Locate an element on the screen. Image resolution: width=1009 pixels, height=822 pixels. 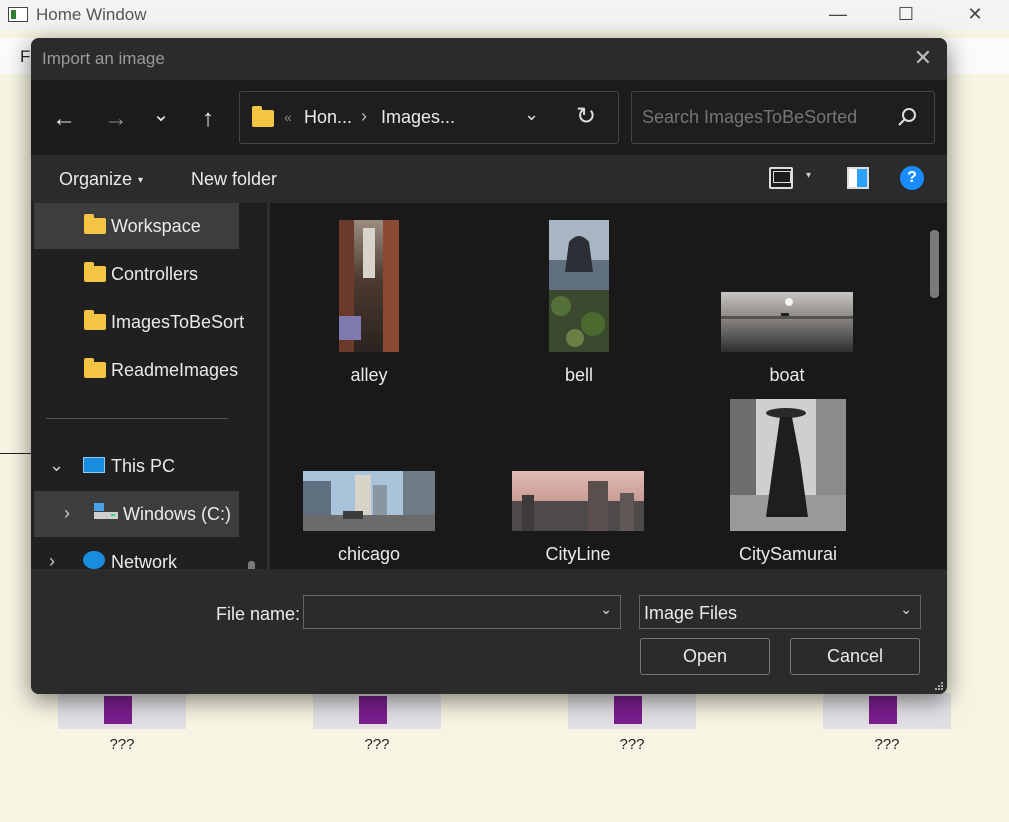
sidebar-item-network: › Network is located at coordinates (136, 554).